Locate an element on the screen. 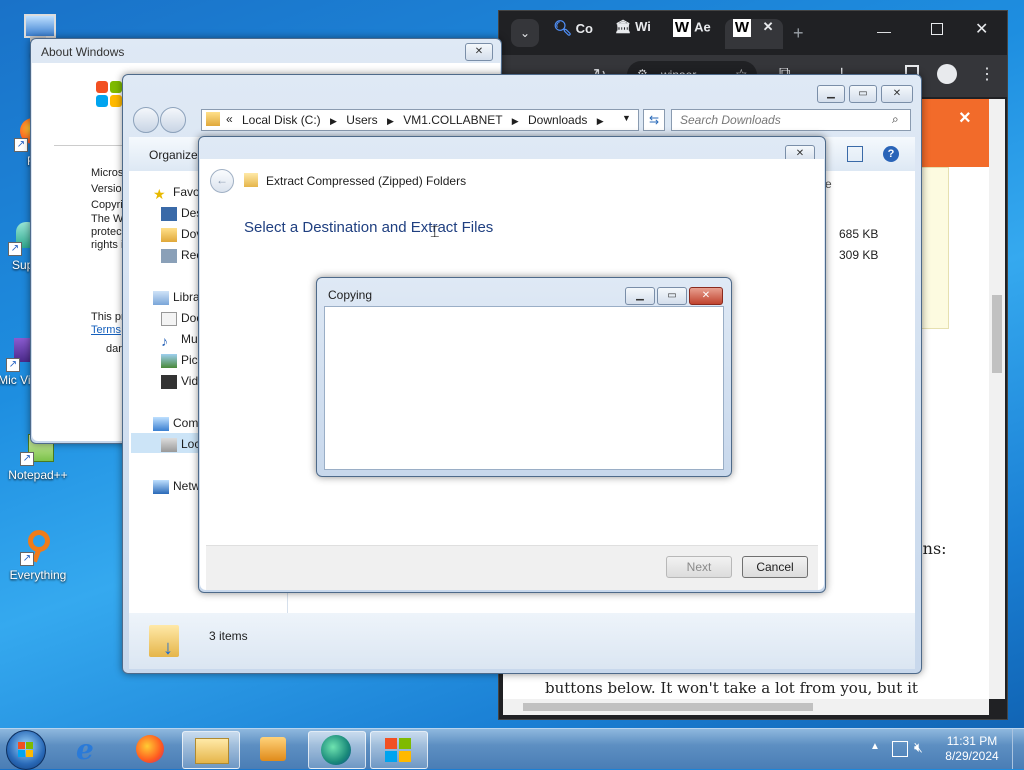 The width and height of the screenshot is (1024, 770). minimize-icon: — is located at coordinates (884, 31).